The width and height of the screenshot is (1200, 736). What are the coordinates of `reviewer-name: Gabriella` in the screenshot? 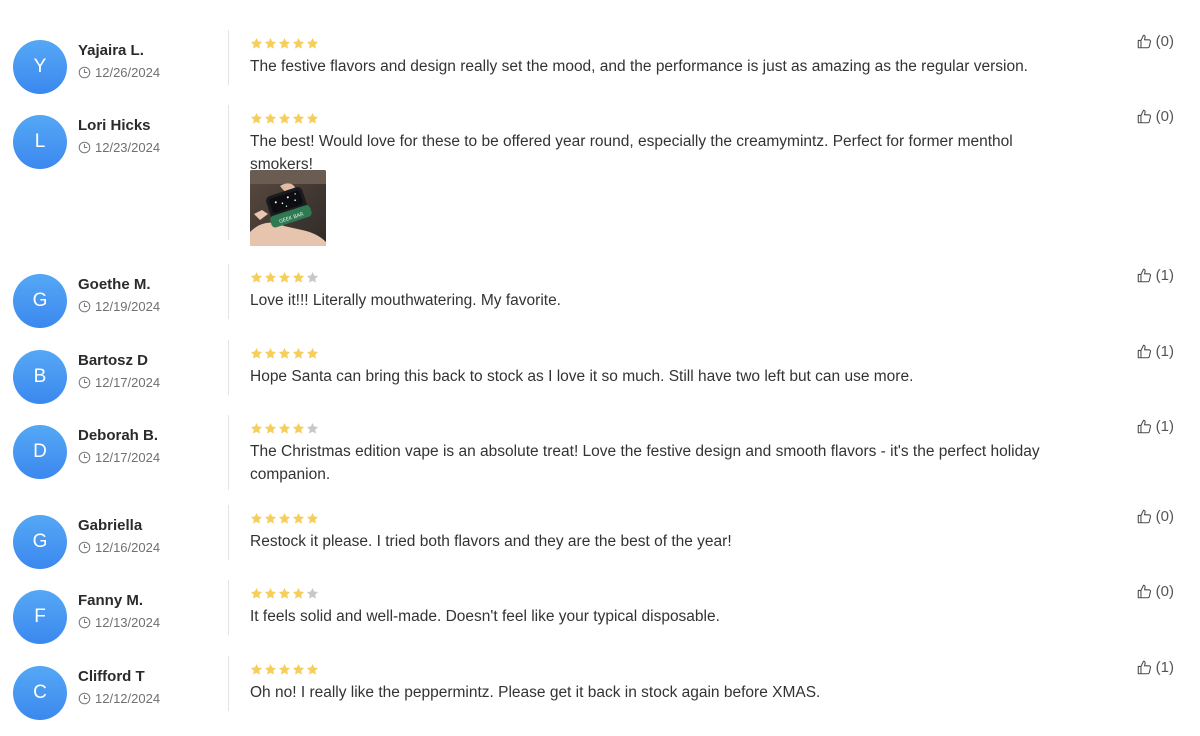 It's located at (110, 525).